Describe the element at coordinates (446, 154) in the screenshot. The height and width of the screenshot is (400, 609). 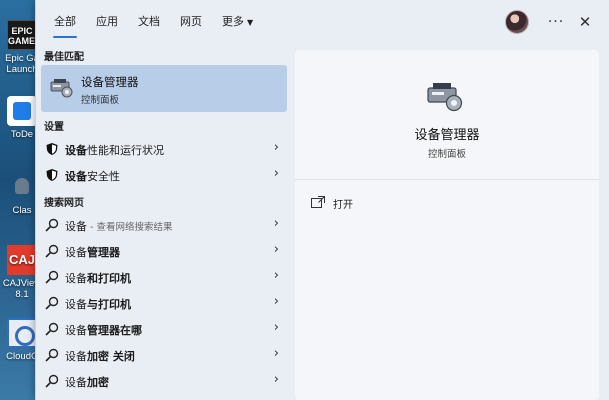
I see `detail-subtitle: 控制面板` at that location.